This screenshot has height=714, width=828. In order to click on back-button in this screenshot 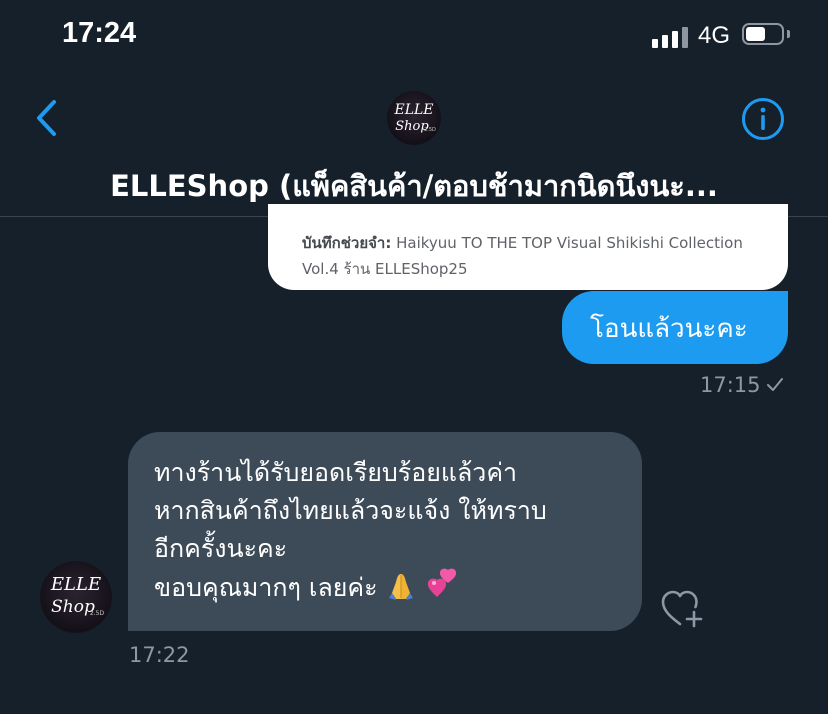, I will do `click(47, 118)`.